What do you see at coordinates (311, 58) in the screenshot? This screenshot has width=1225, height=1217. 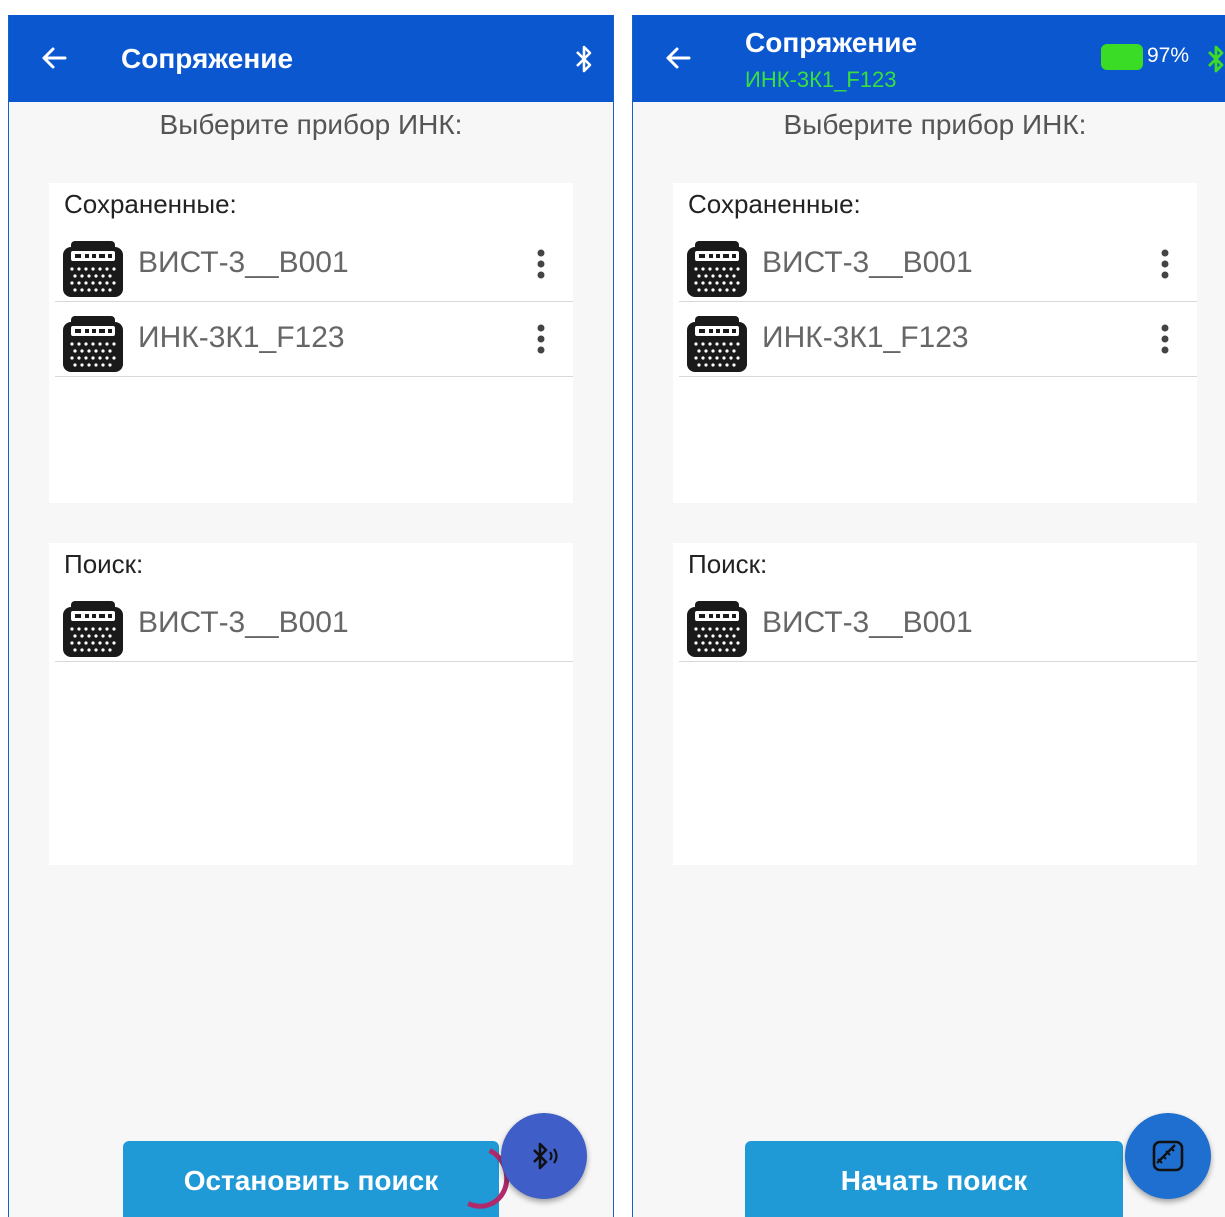 I see `app-bar: Сопряжение` at bounding box center [311, 58].